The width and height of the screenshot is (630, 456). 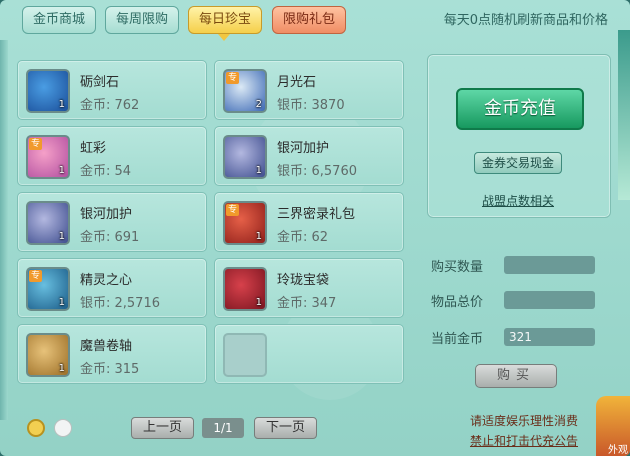 I want to click on item-card: 1 银河加护金币: 691, so click(x=112, y=222).